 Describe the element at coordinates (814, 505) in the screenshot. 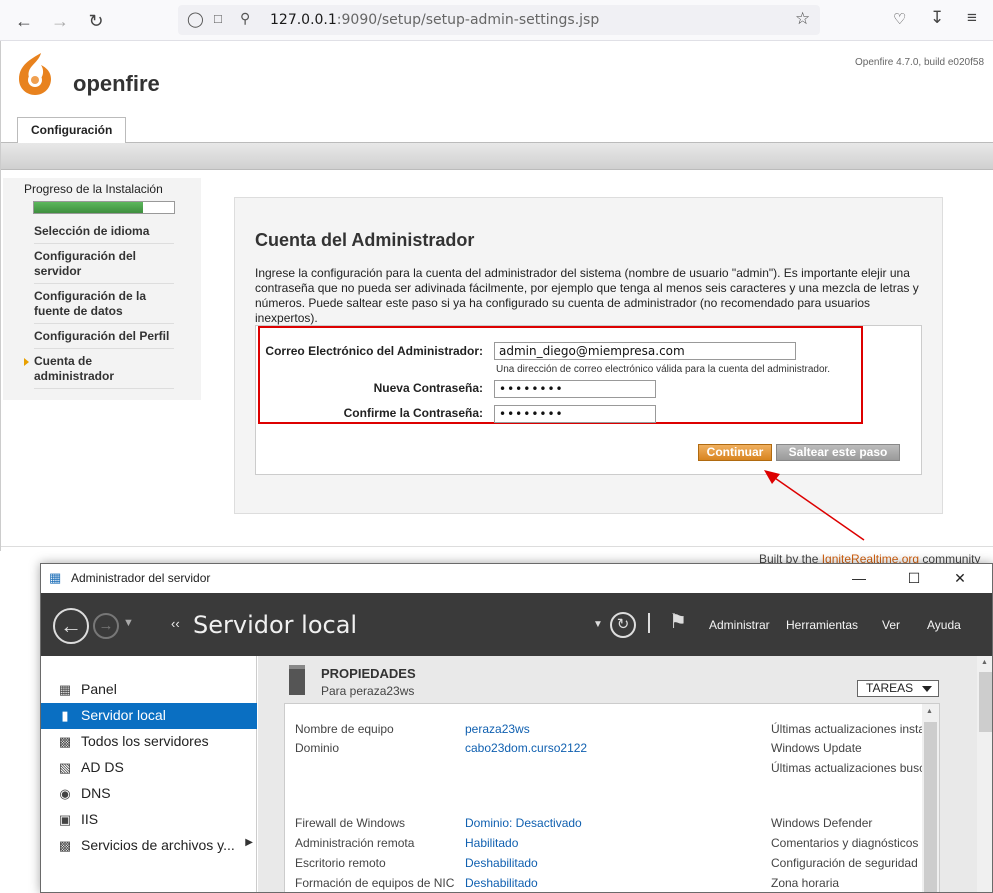

I see `annotation-arrow-icon` at that location.